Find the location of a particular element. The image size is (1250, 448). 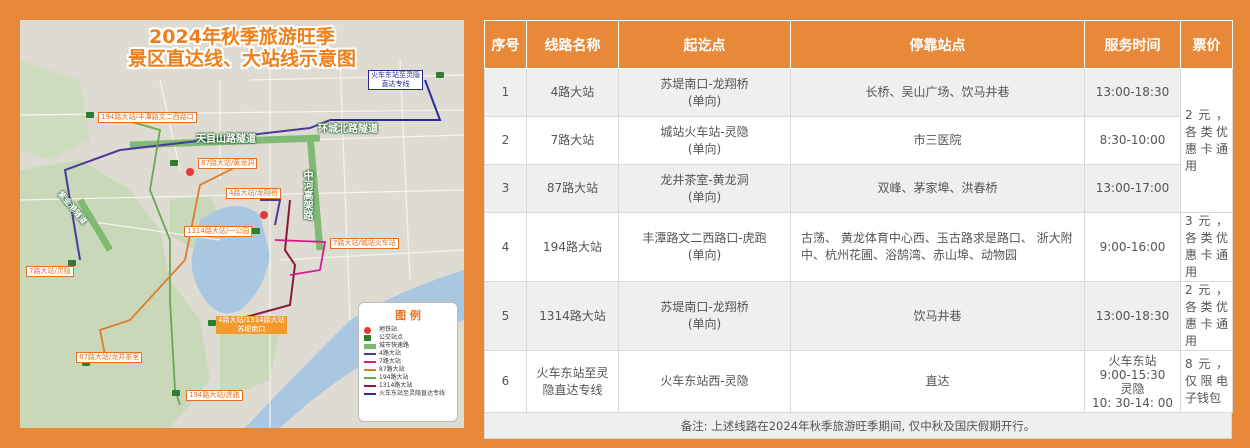

cell-terminals: 龙井茶室-黄龙洞 (单向) is located at coordinates (704, 188).